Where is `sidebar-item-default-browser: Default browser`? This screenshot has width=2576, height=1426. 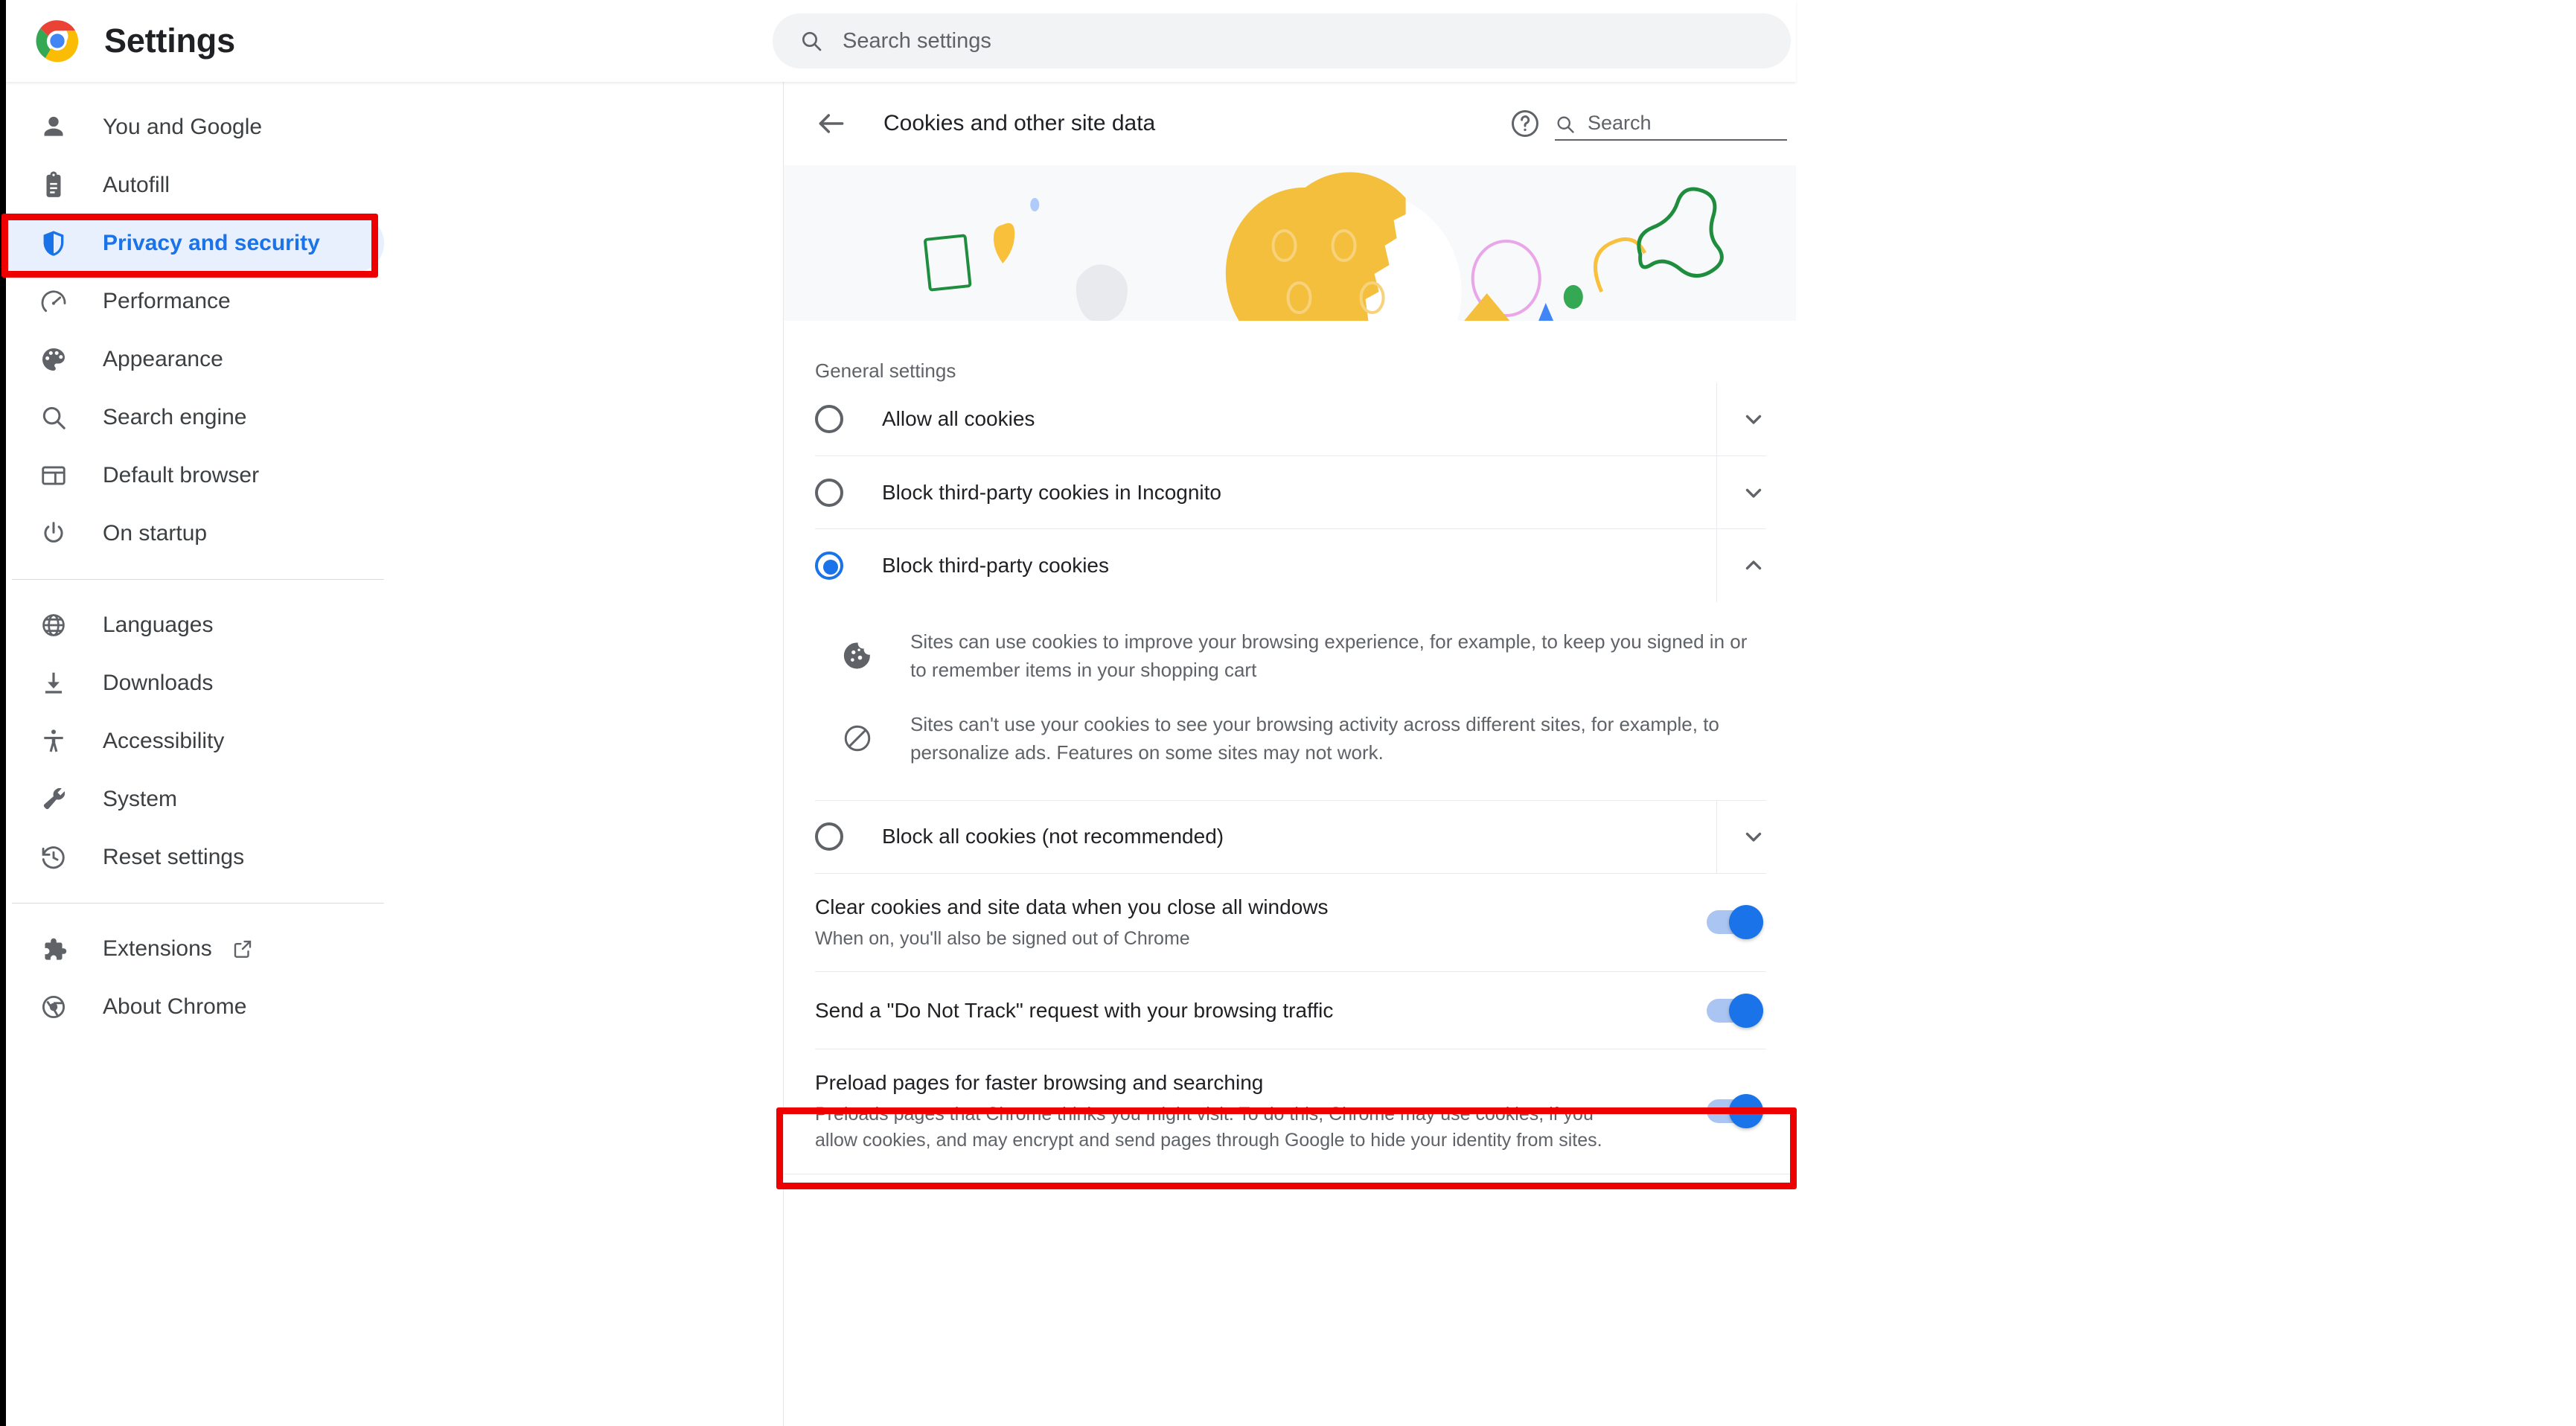
sidebar-item-default-browser: Default browser is located at coordinates (195, 476).